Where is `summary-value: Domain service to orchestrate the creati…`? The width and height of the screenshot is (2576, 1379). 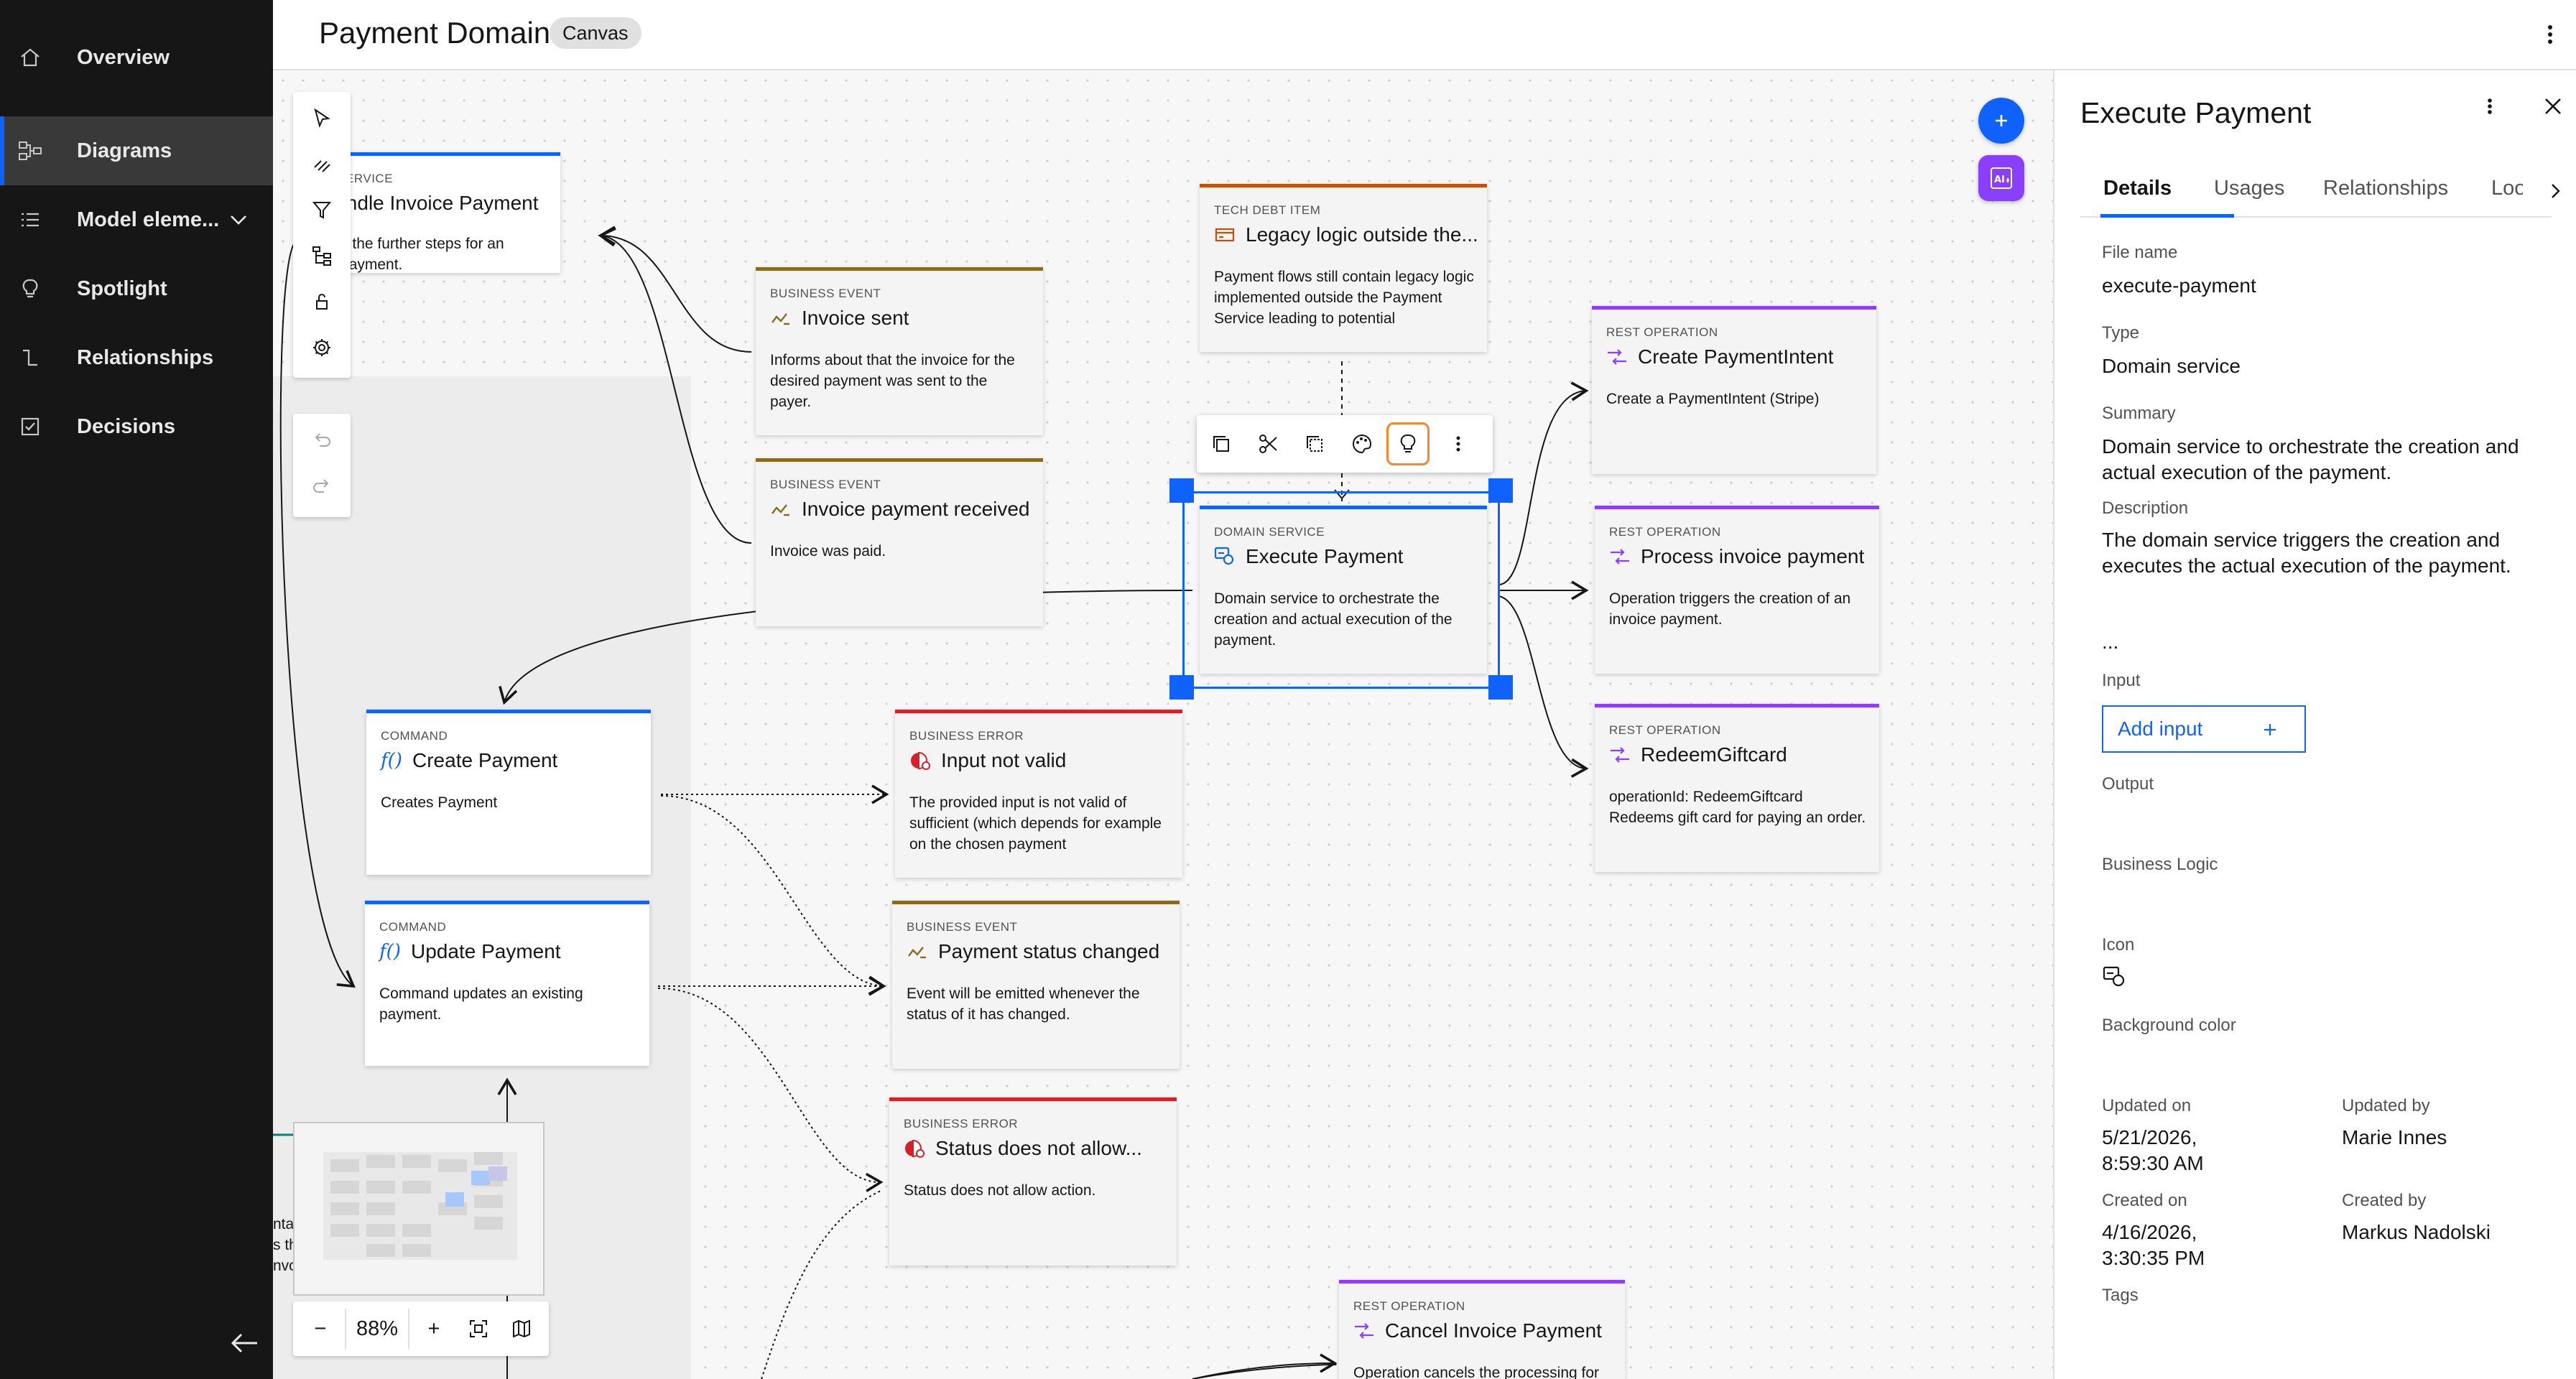 summary-value: Domain service to orchestrate the creati… is located at coordinates (2310, 459).